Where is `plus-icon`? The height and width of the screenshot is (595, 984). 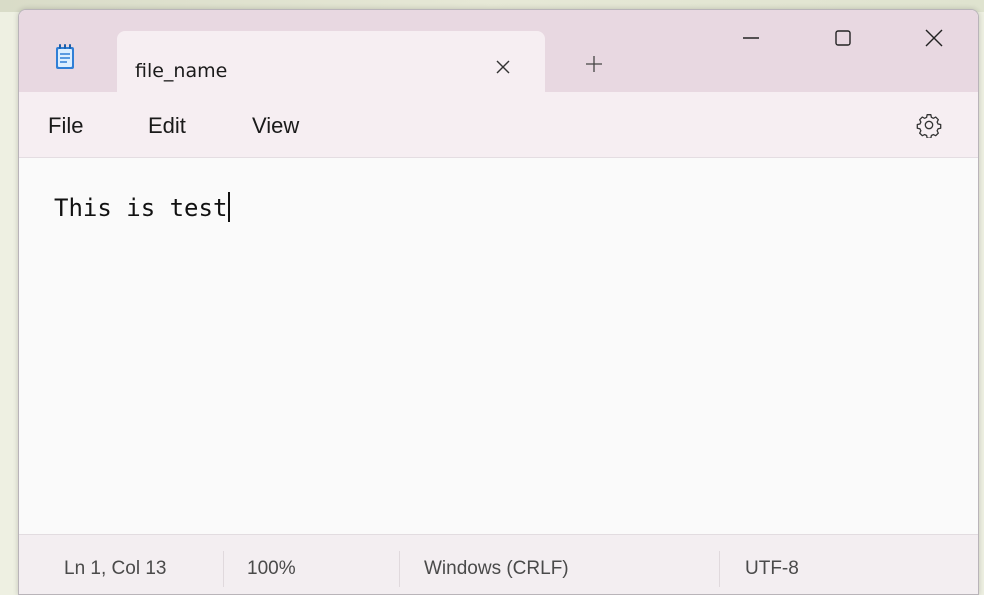
plus-icon is located at coordinates (594, 64).